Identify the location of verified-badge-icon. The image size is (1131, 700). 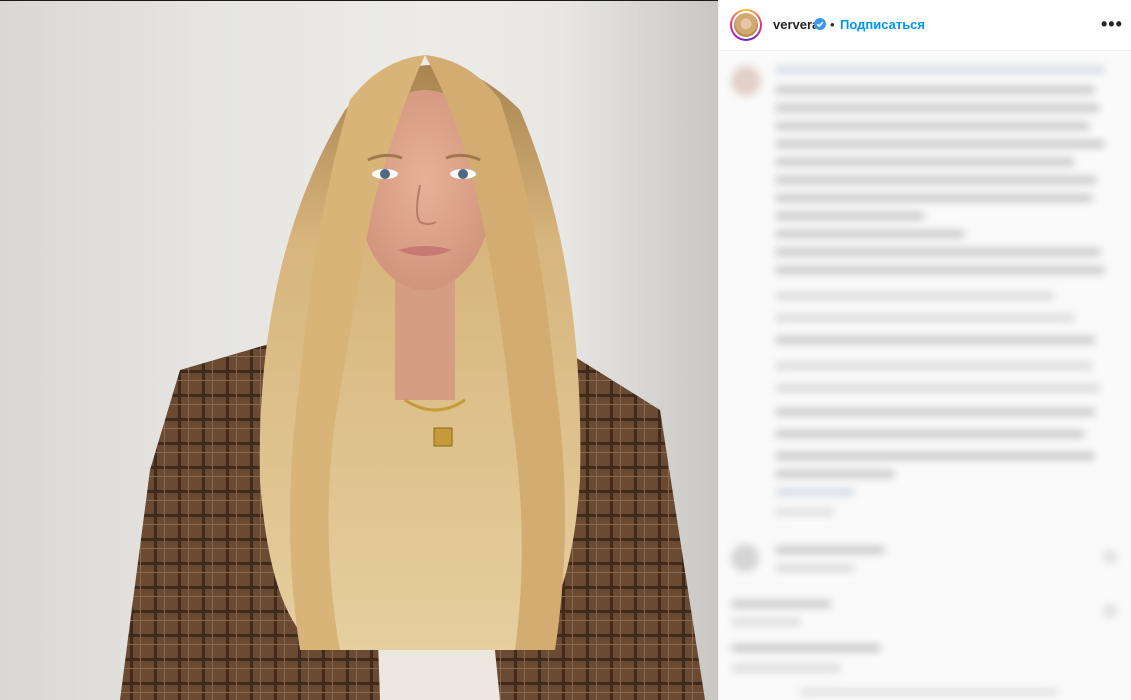
(820, 24).